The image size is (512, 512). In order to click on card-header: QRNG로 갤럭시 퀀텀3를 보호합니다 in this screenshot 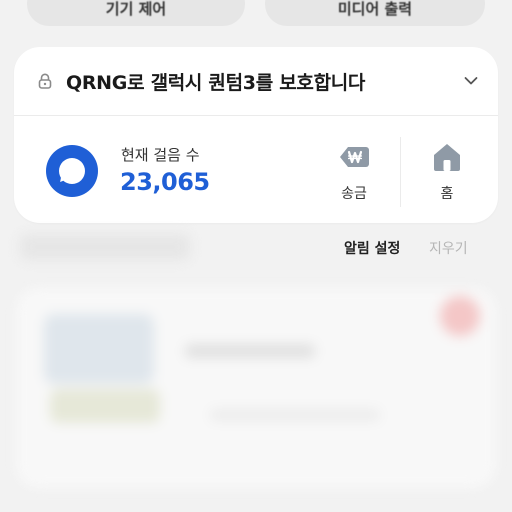, I will do `click(256, 81)`.